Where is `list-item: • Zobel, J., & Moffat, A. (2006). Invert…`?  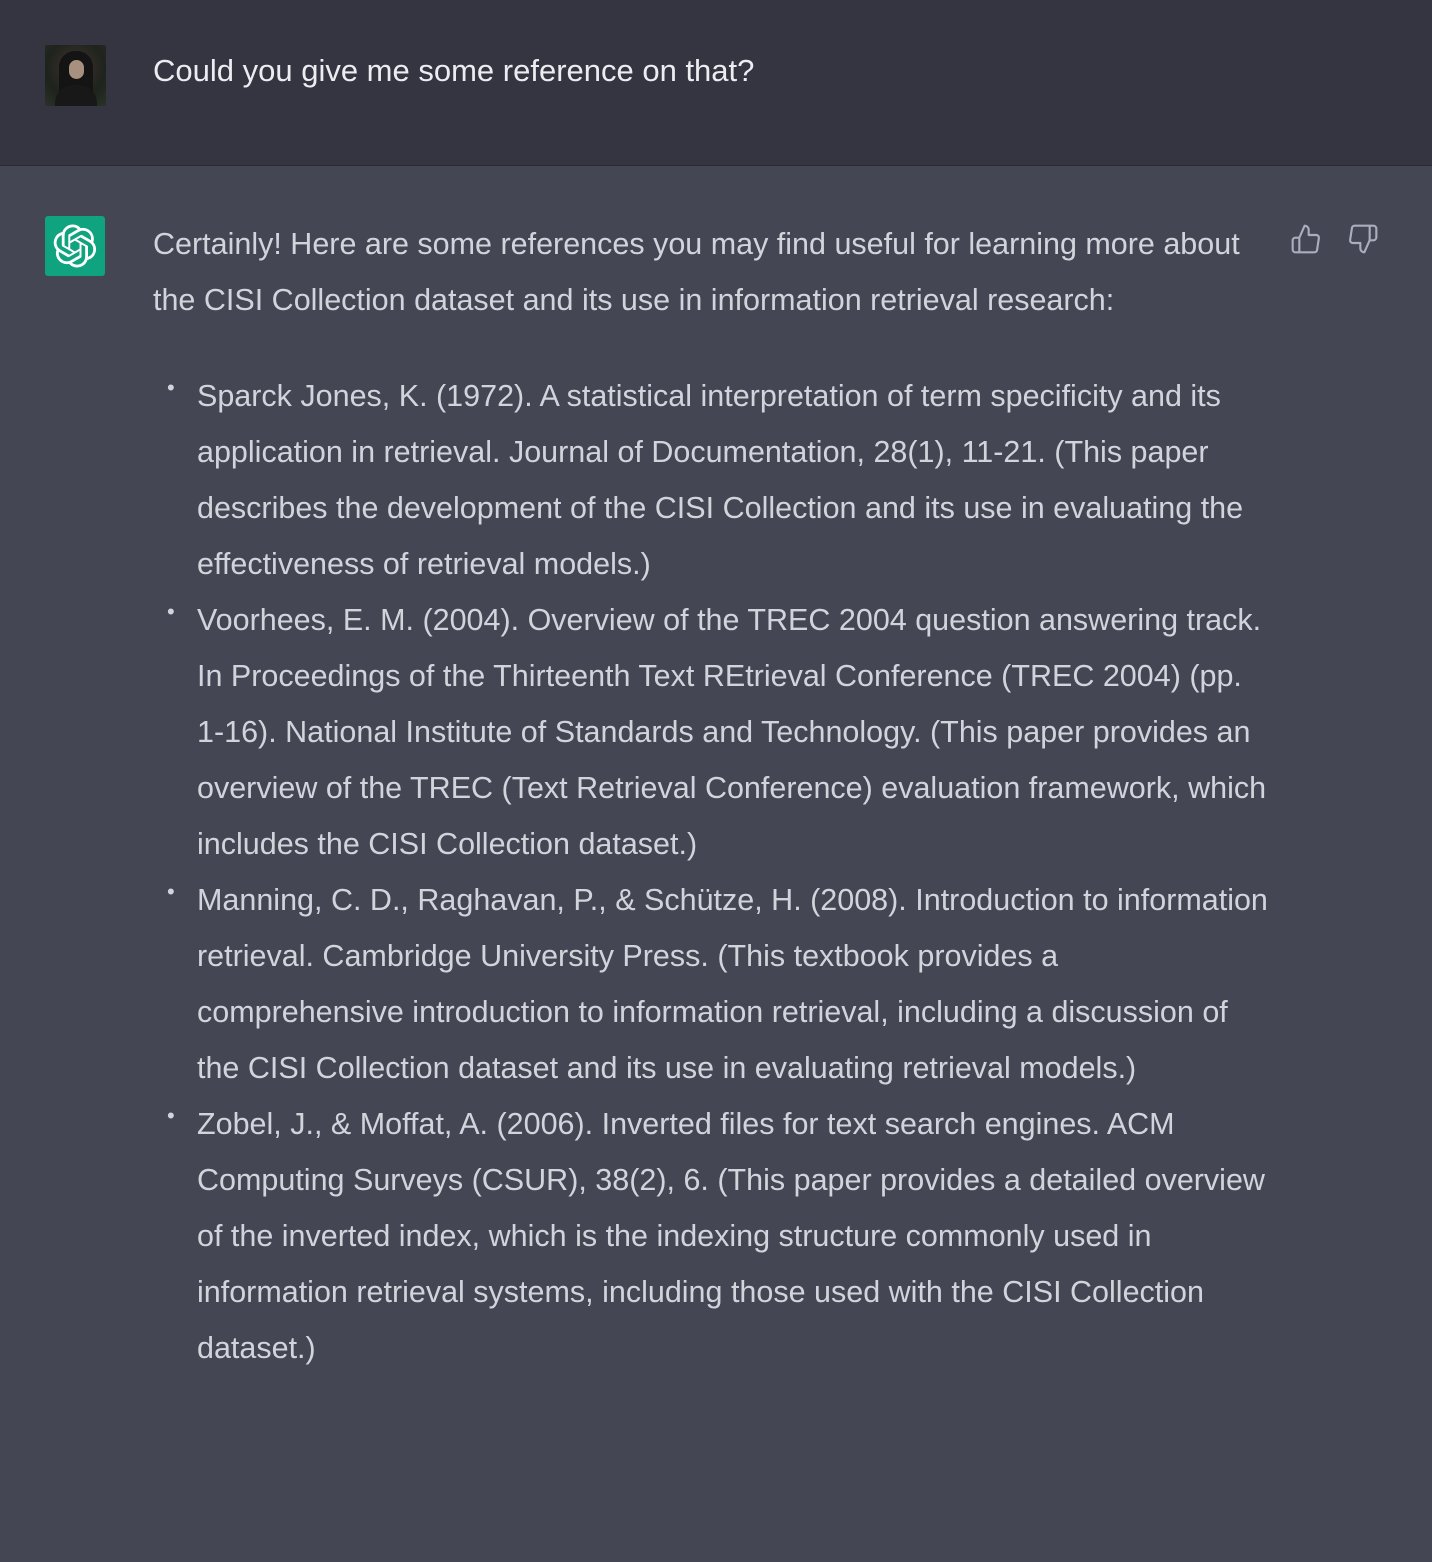
list-item: • Zobel, J., & Moffat, A. (2006). Invert… is located at coordinates (716, 1234).